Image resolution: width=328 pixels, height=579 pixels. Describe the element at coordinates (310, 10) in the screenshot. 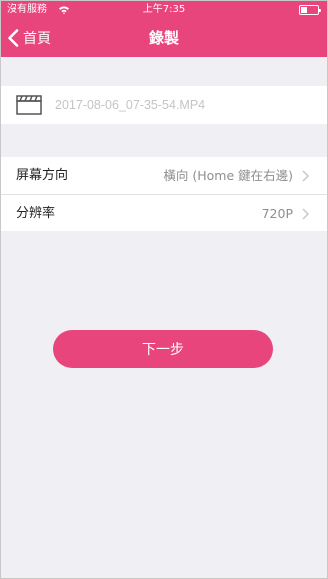

I see `battery-icon` at that location.